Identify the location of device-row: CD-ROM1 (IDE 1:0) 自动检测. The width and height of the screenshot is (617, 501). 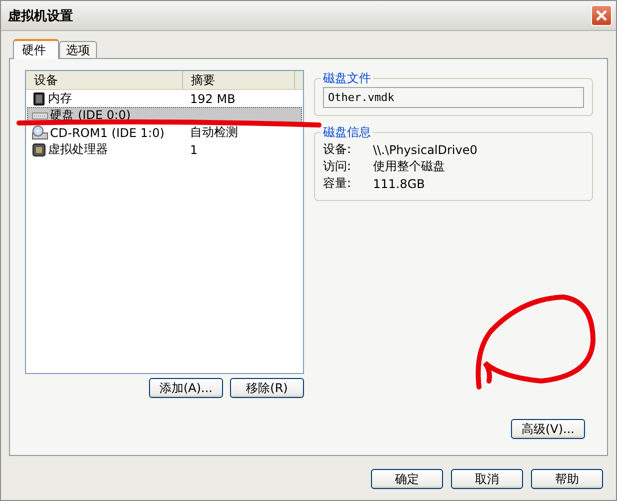
(164, 132).